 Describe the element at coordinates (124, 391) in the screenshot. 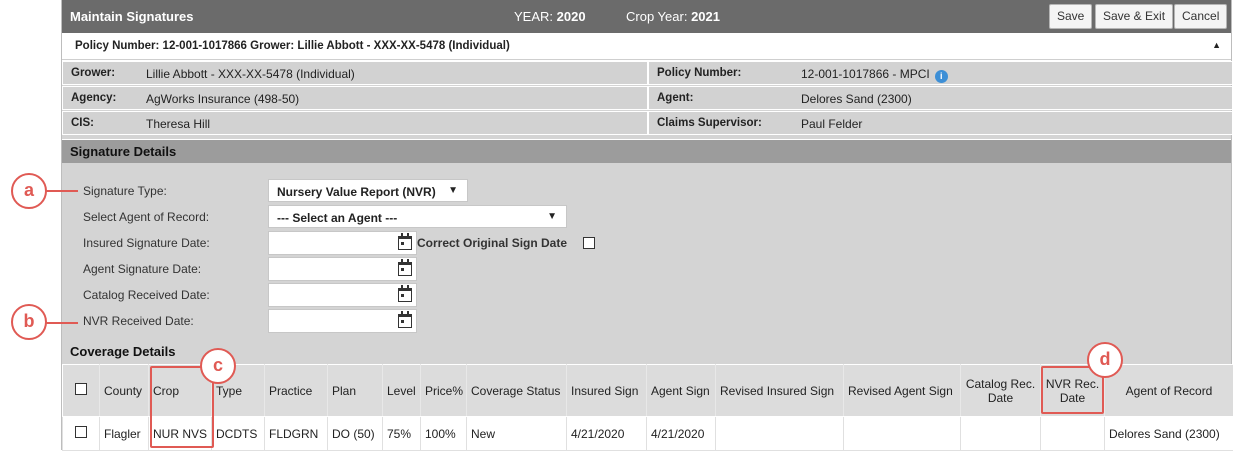

I see `column-header-county: County` at that location.